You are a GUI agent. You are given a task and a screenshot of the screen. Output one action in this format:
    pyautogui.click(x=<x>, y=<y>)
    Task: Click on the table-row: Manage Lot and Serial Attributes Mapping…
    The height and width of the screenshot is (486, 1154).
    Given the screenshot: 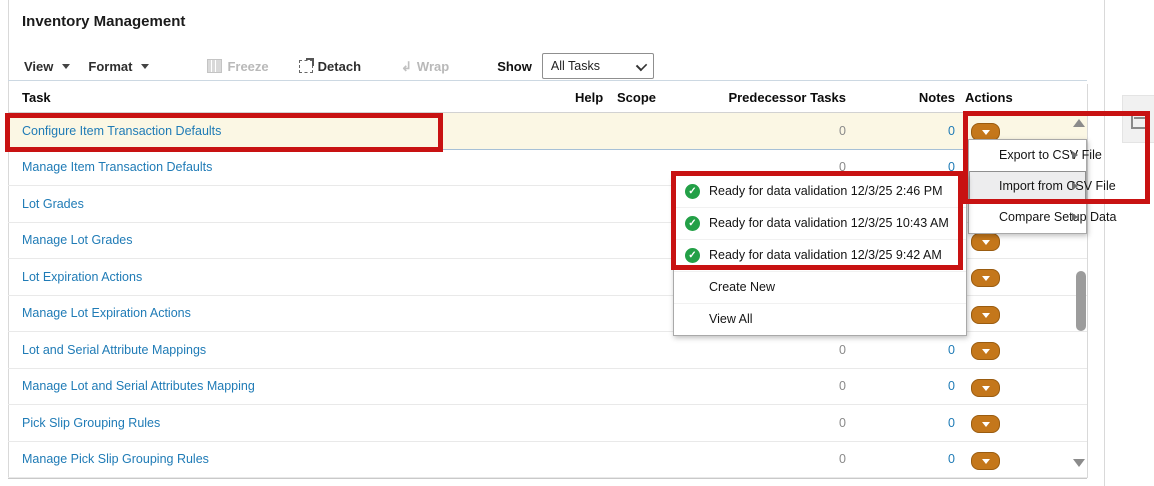 What is the action you would take?
    pyautogui.click(x=547, y=387)
    